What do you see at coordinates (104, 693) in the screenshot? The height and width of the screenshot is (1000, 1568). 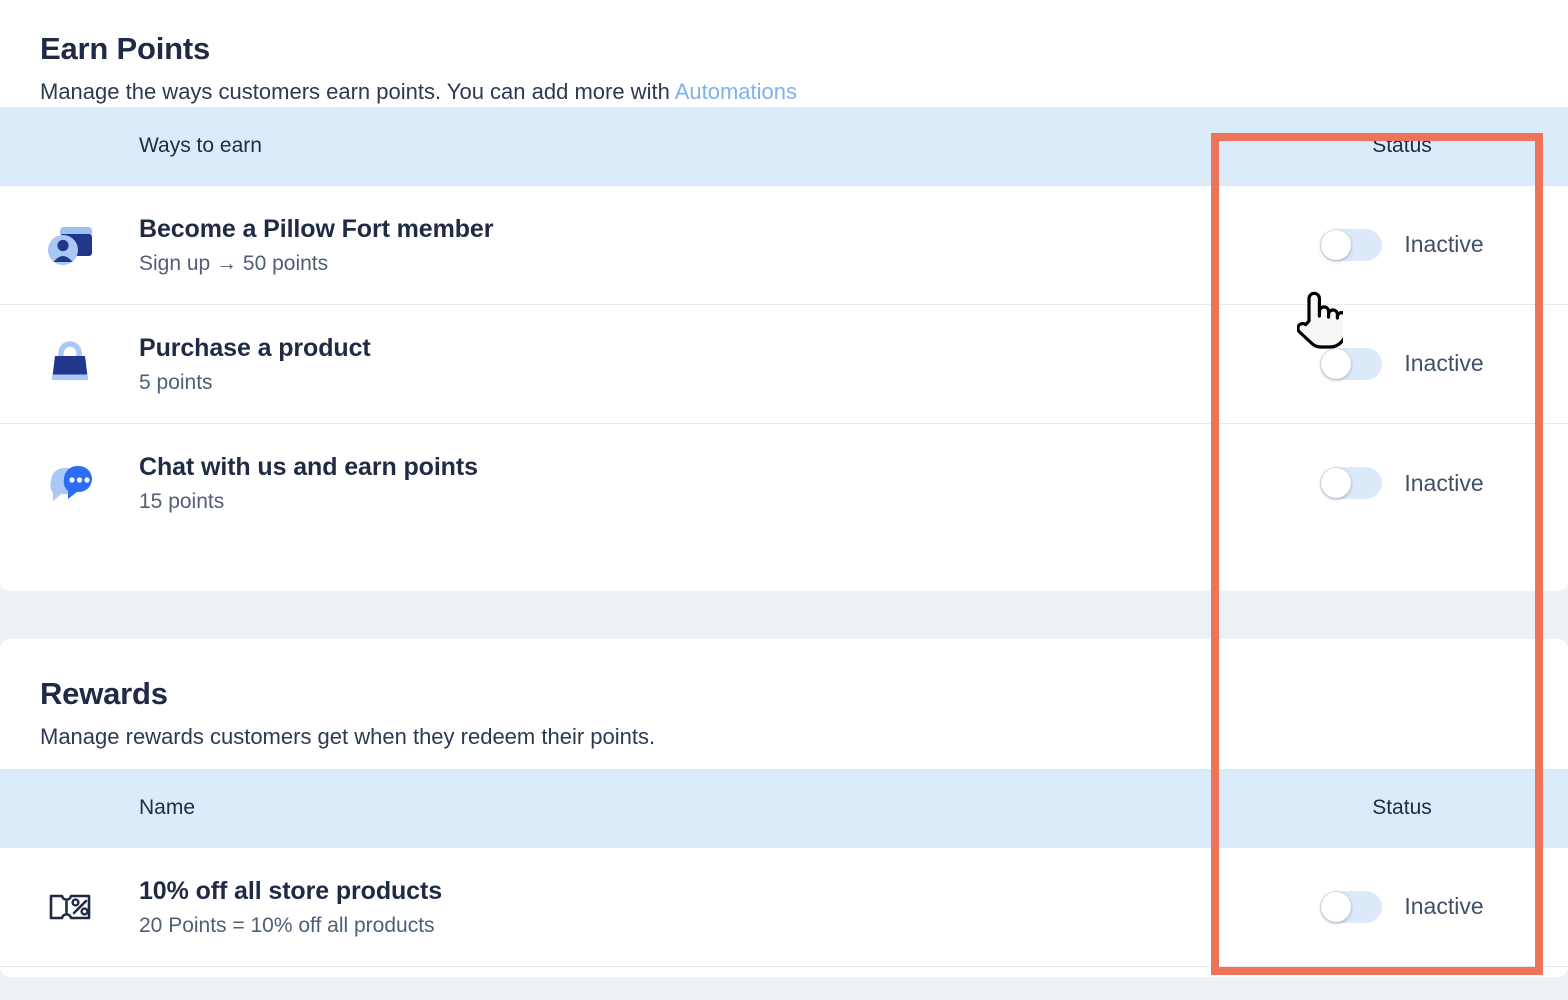 I see `rewards-title: Rewards` at bounding box center [104, 693].